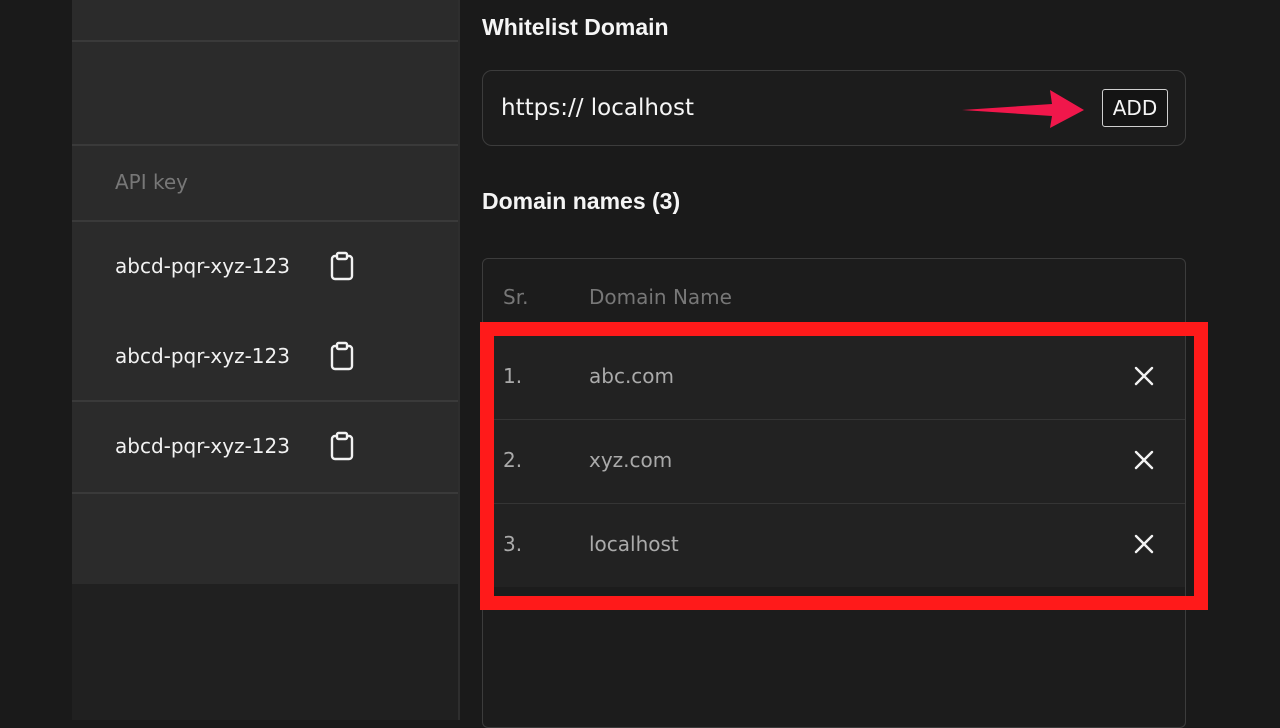 This screenshot has width=1280, height=728. Describe the element at coordinates (834, 378) in the screenshot. I see `table-row: 1. abc.com` at that location.